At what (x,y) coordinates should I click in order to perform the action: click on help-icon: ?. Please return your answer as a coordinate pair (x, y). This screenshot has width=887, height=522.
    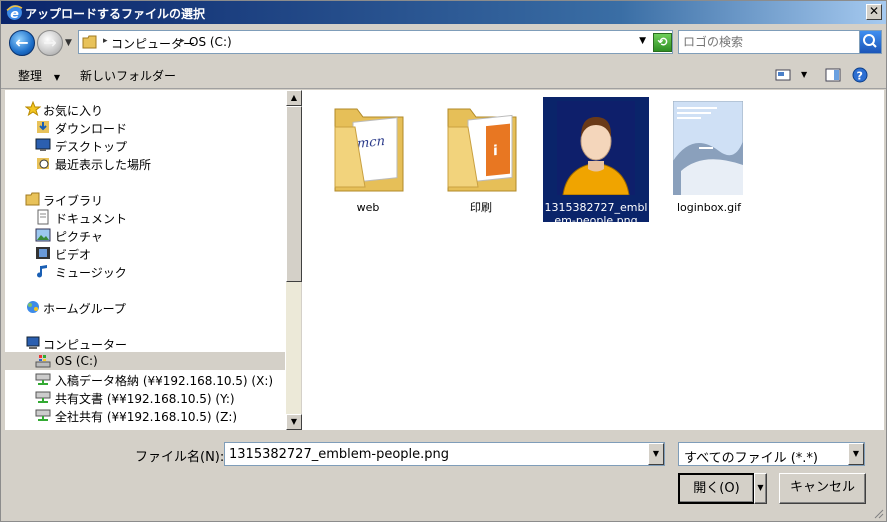
    Looking at the image, I should click on (860, 75).